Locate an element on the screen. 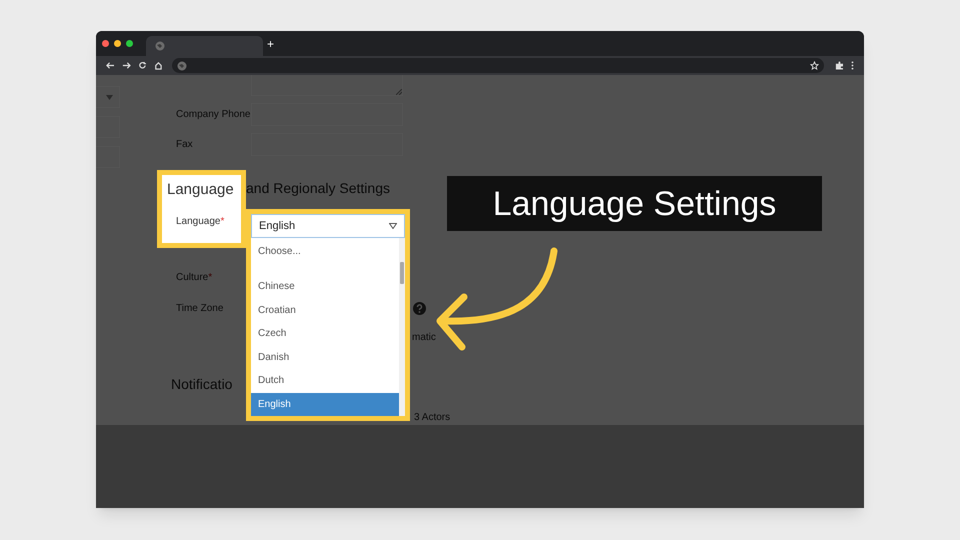  field-label: Time Zone is located at coordinates (200, 309).